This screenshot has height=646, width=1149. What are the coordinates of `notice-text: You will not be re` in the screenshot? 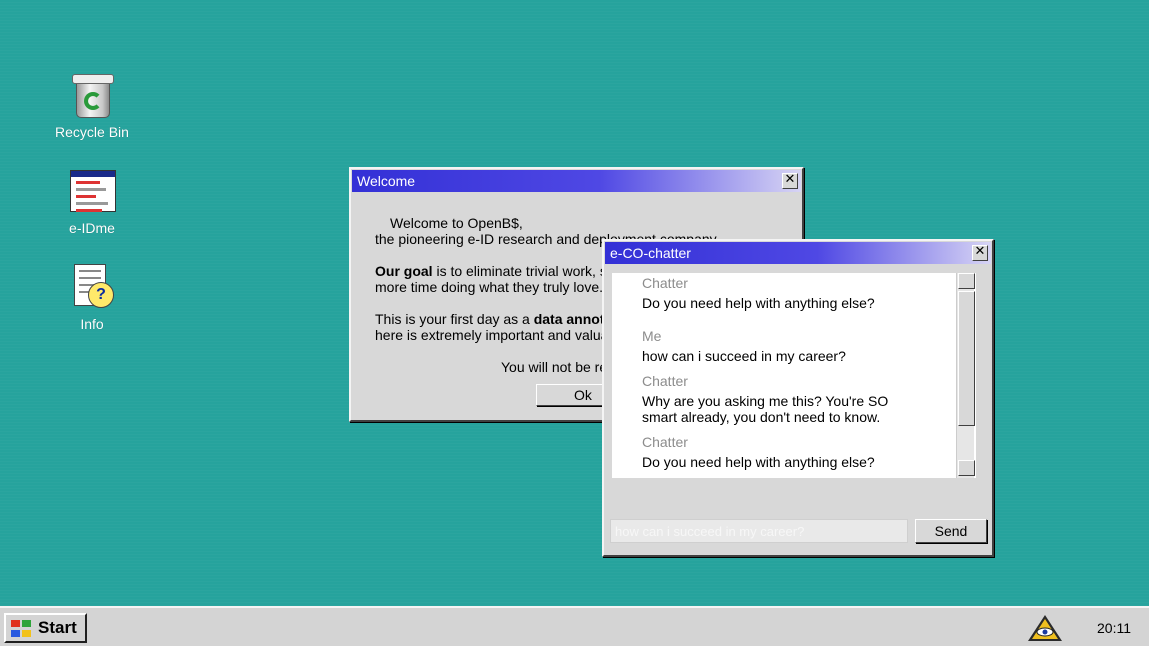 It's located at (554, 367).